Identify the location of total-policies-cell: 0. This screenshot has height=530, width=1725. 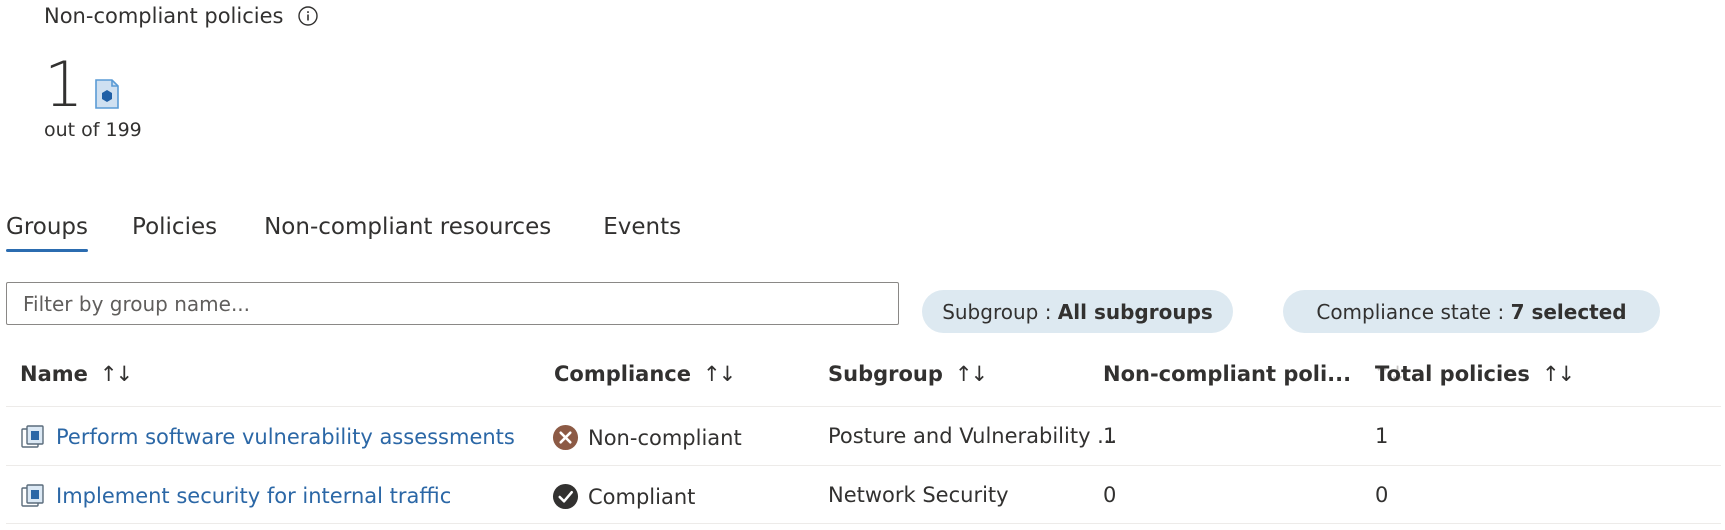
(1382, 495).